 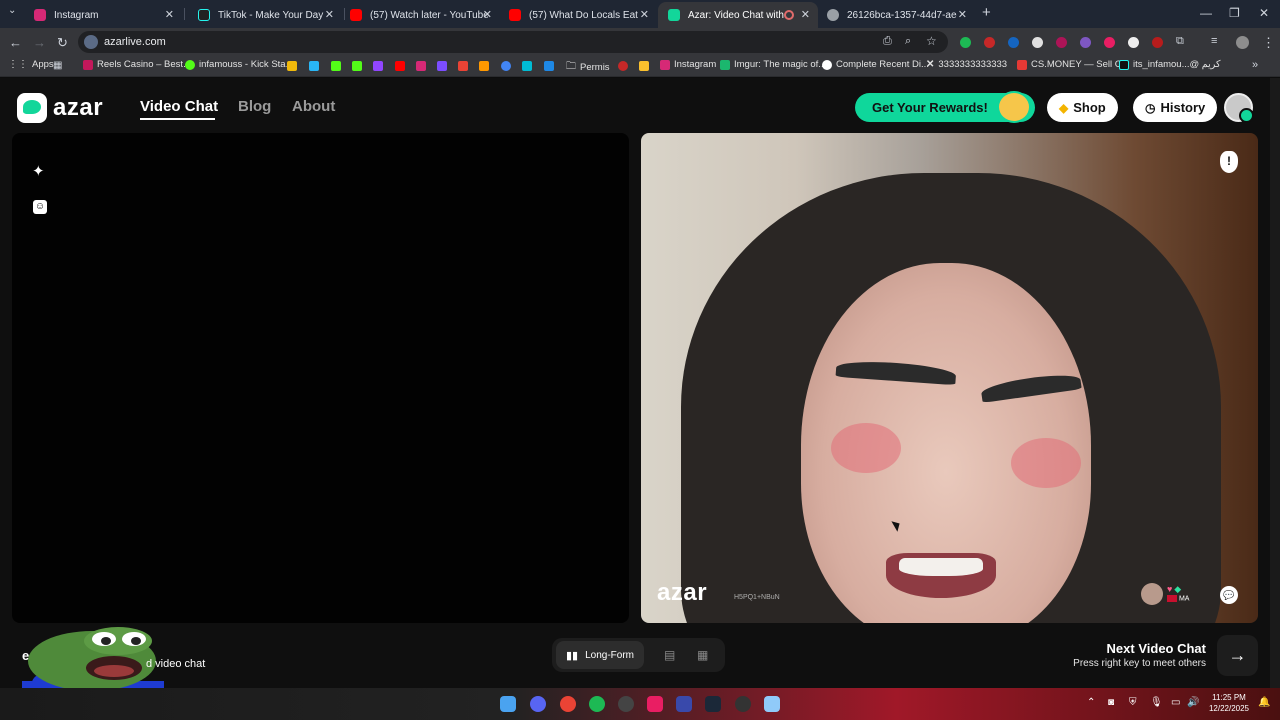 What do you see at coordinates (1275, 383) in the screenshot?
I see `page-scrollbar` at bounding box center [1275, 383].